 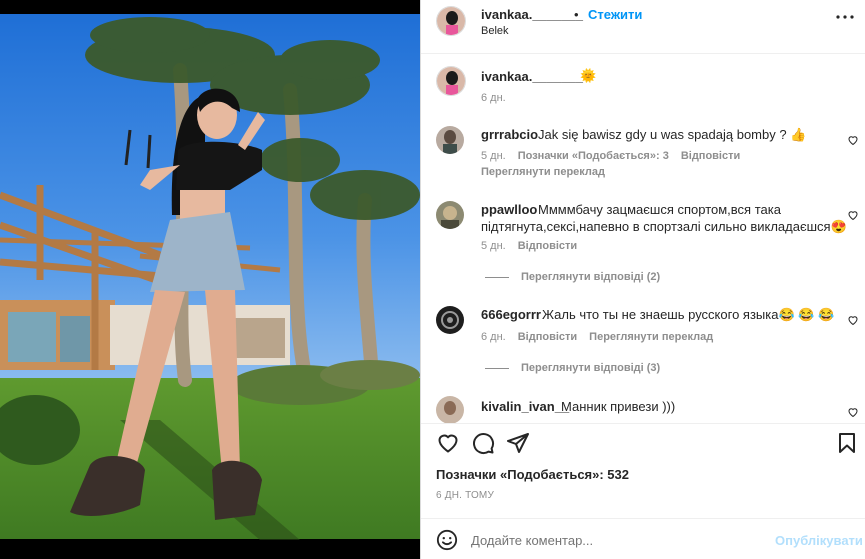 What do you see at coordinates (447, 540) in the screenshot?
I see `emoji-icon` at bounding box center [447, 540].